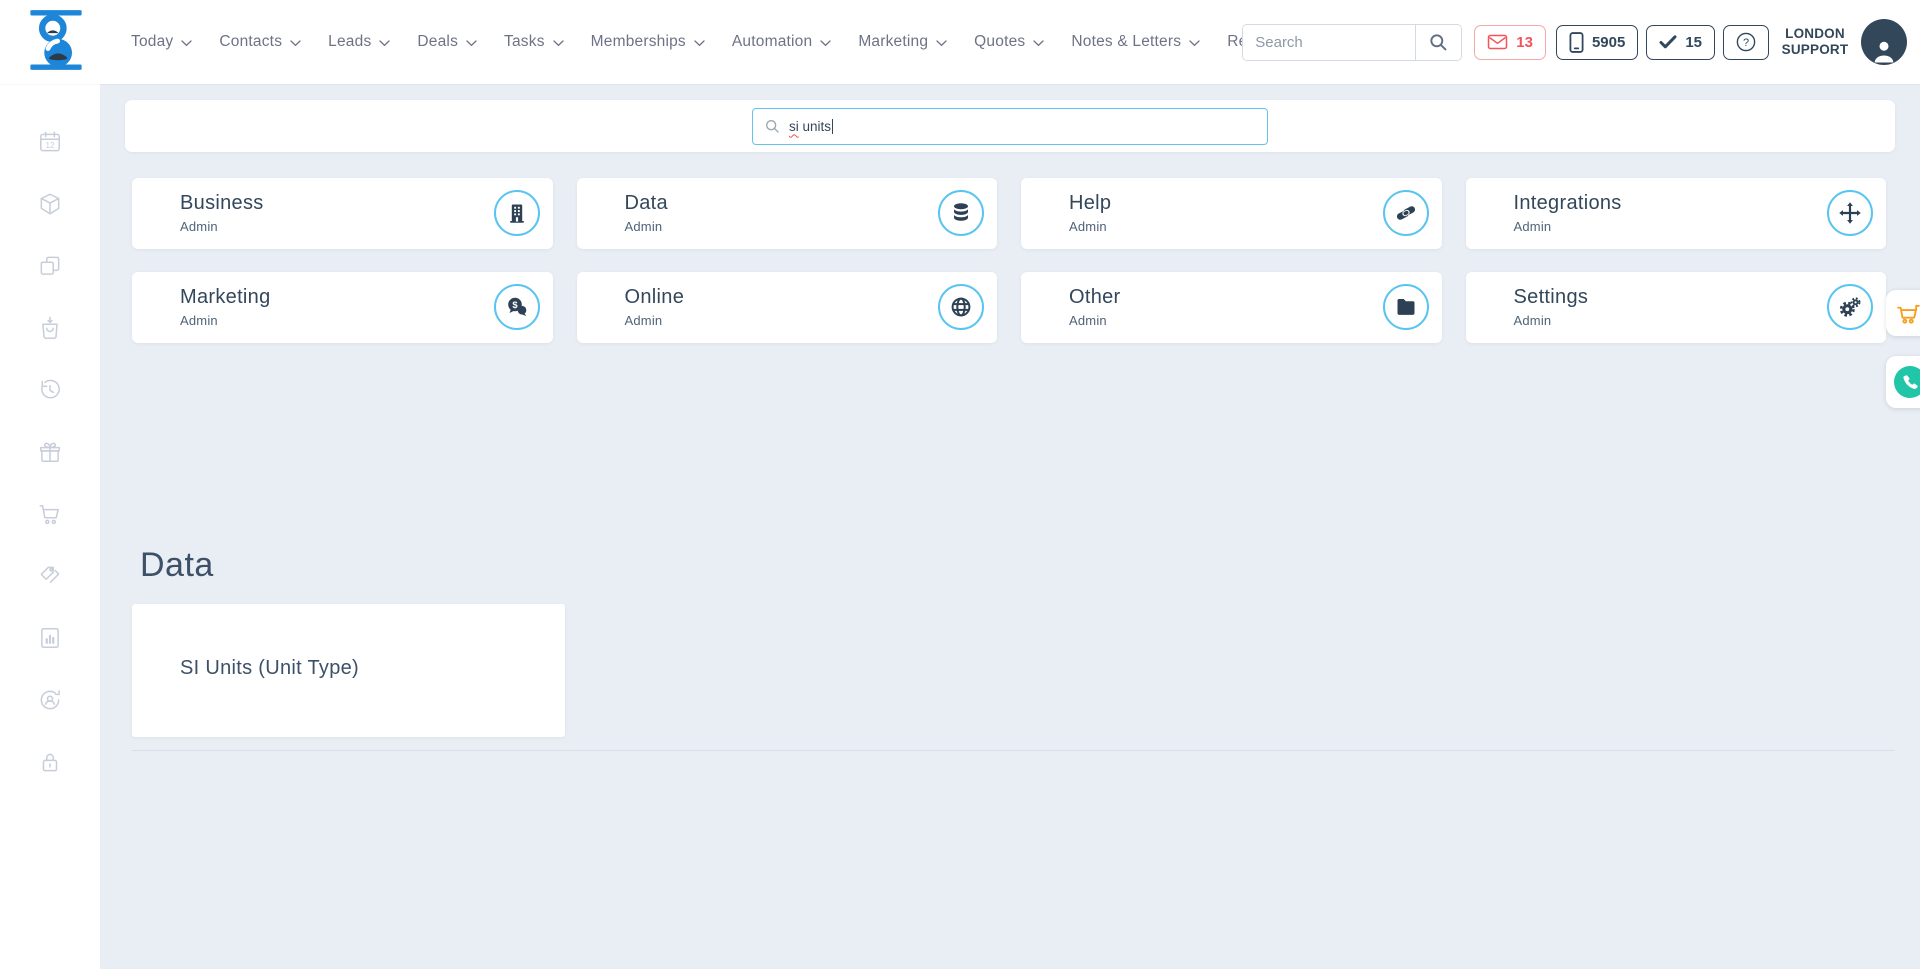 The width and height of the screenshot is (1920, 969). I want to click on global-search, so click(1352, 42).